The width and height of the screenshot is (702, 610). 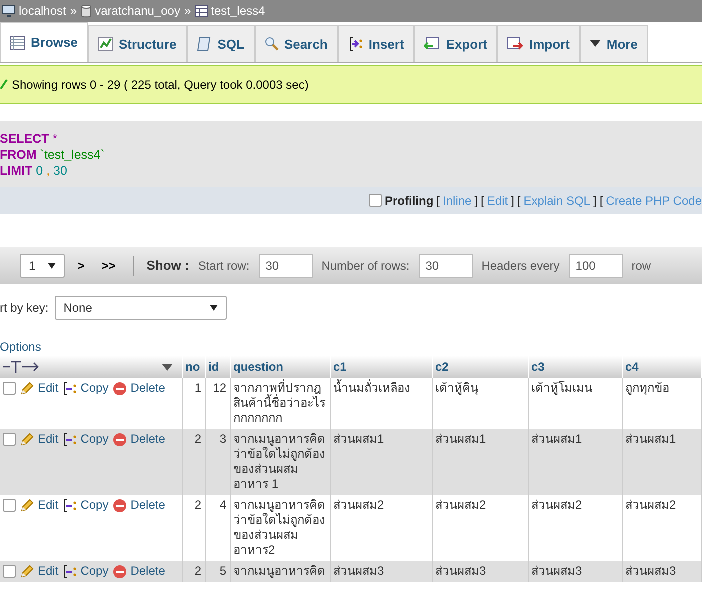 I want to click on breadcrumb-link: test_less4, so click(x=238, y=11).